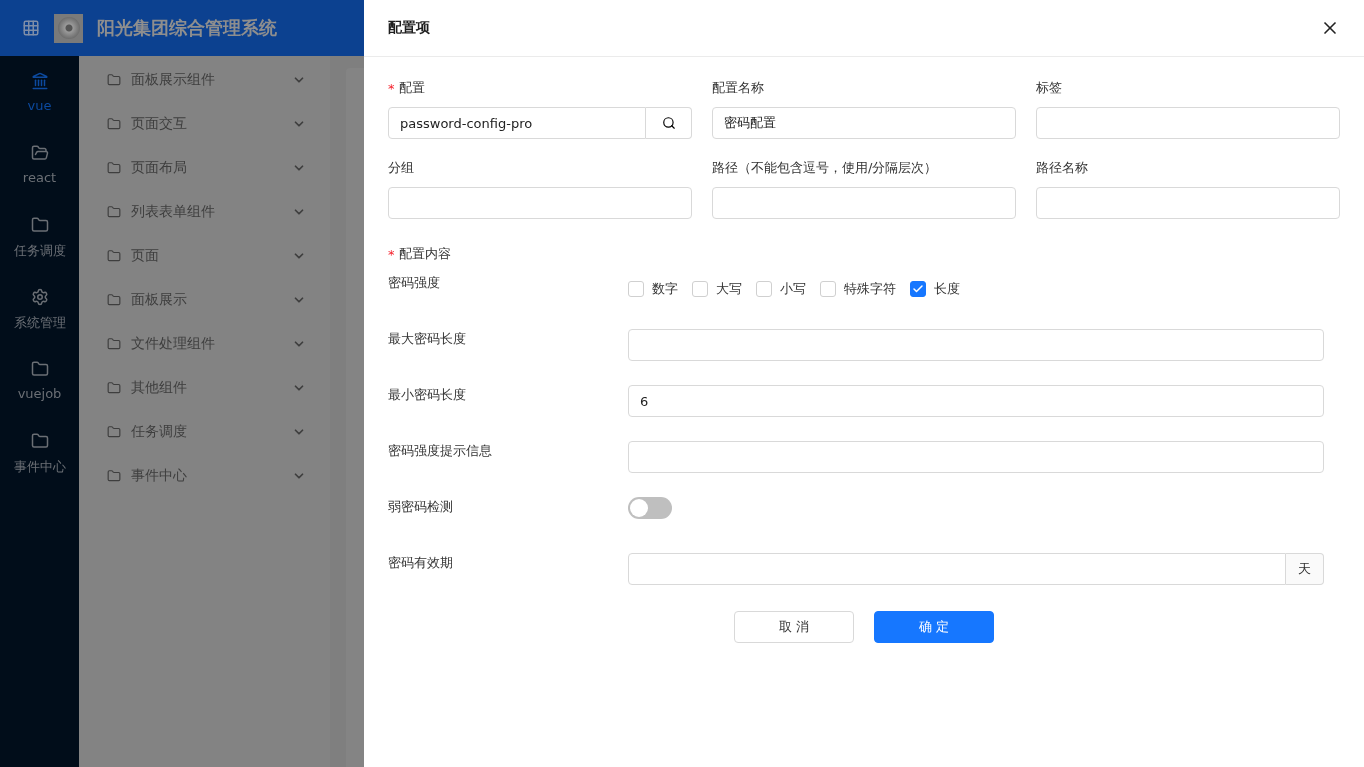 The width and height of the screenshot is (1364, 767). I want to click on apps-grid-icon, so click(31, 28).